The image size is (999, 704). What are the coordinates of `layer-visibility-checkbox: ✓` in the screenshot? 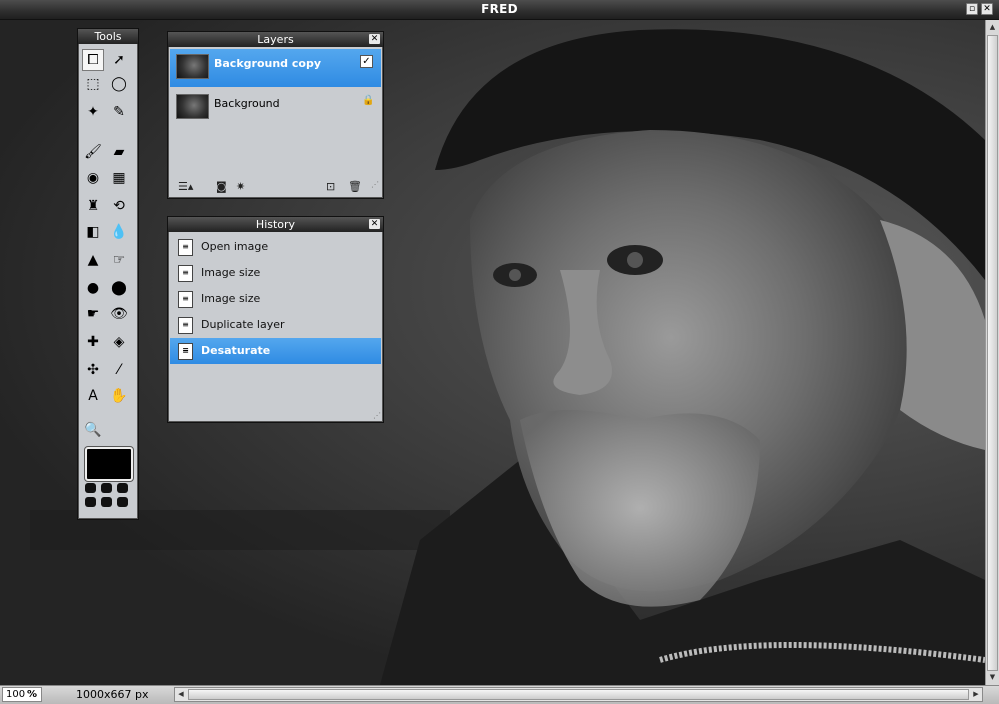 It's located at (366, 61).